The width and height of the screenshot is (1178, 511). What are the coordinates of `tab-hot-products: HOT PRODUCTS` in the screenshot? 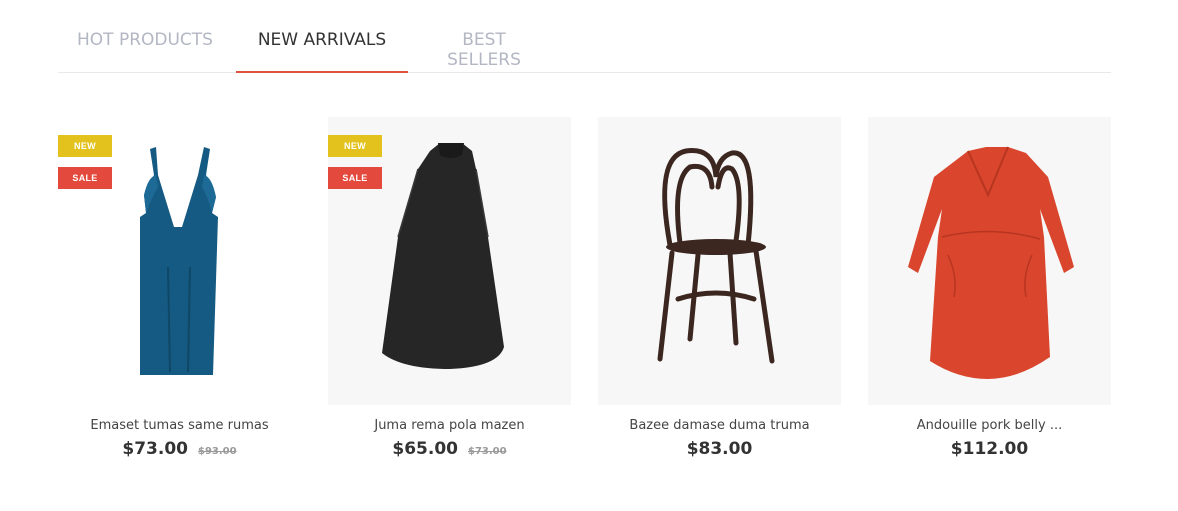 It's located at (145, 51).